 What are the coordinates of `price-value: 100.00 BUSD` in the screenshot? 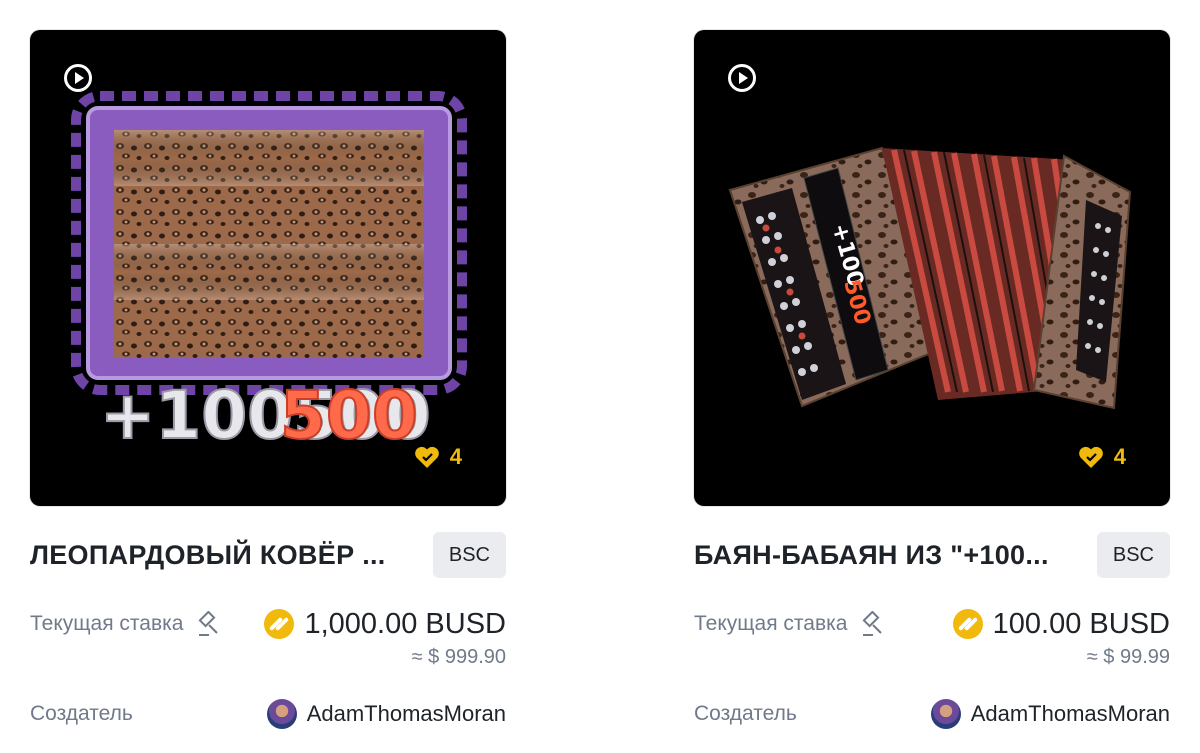 It's located at (1081, 623).